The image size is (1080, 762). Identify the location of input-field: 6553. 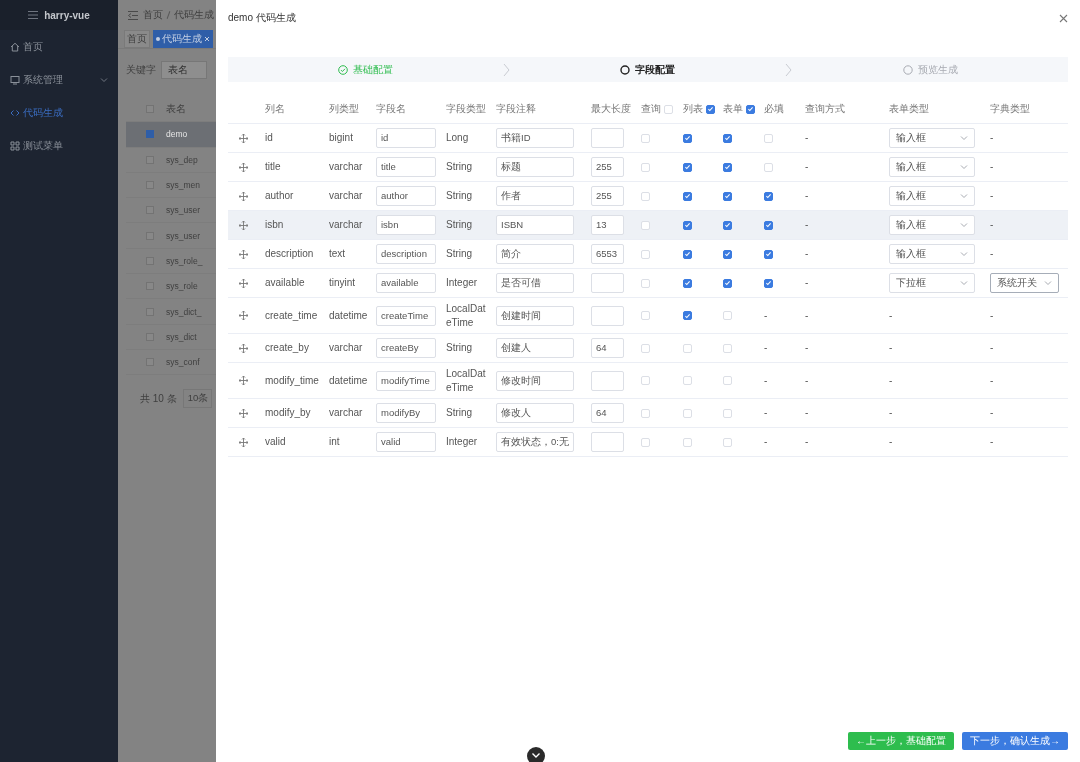
(607, 254).